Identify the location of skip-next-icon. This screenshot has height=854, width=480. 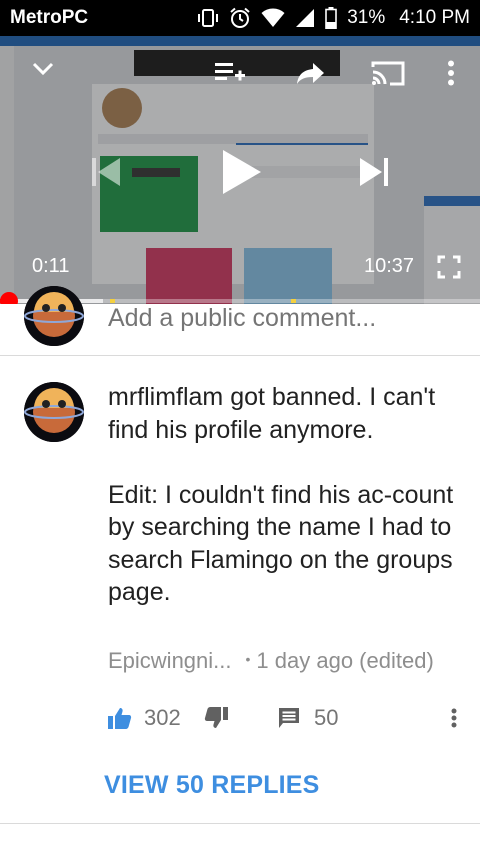
(374, 172).